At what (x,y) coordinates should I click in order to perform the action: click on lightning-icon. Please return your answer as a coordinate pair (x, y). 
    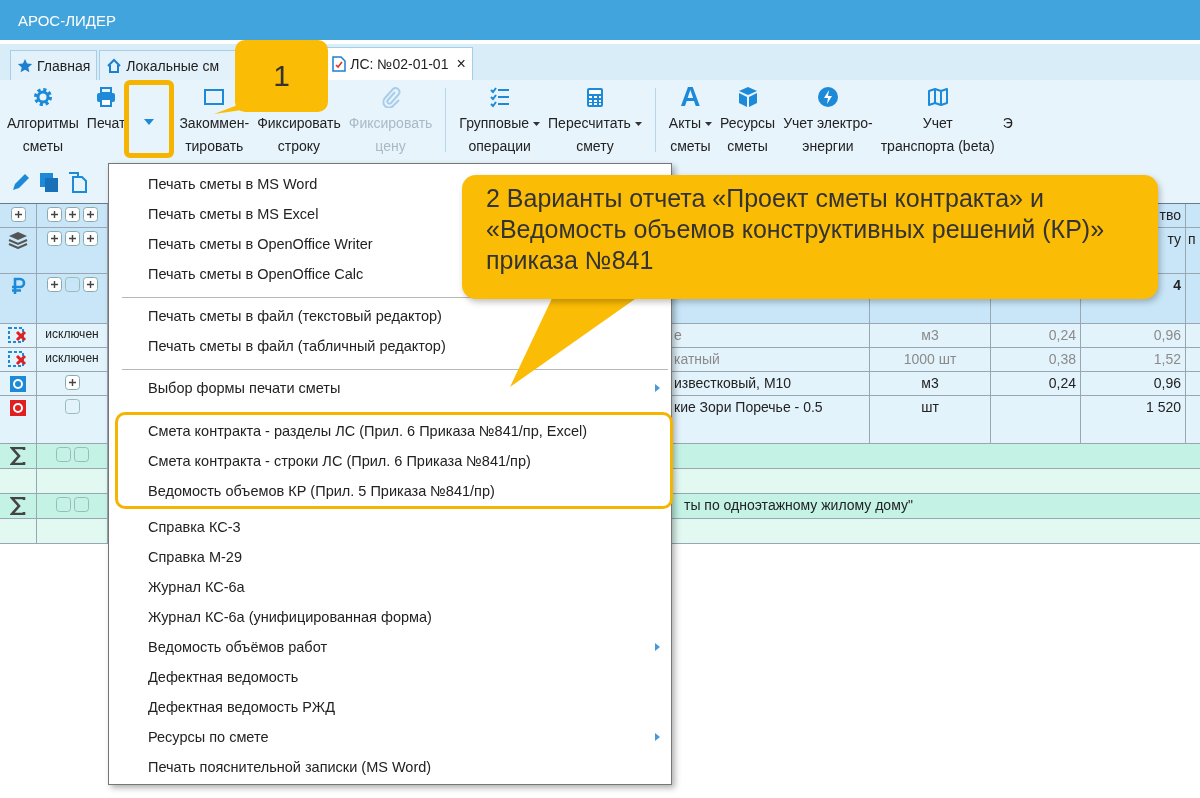
    Looking at the image, I should click on (827, 97).